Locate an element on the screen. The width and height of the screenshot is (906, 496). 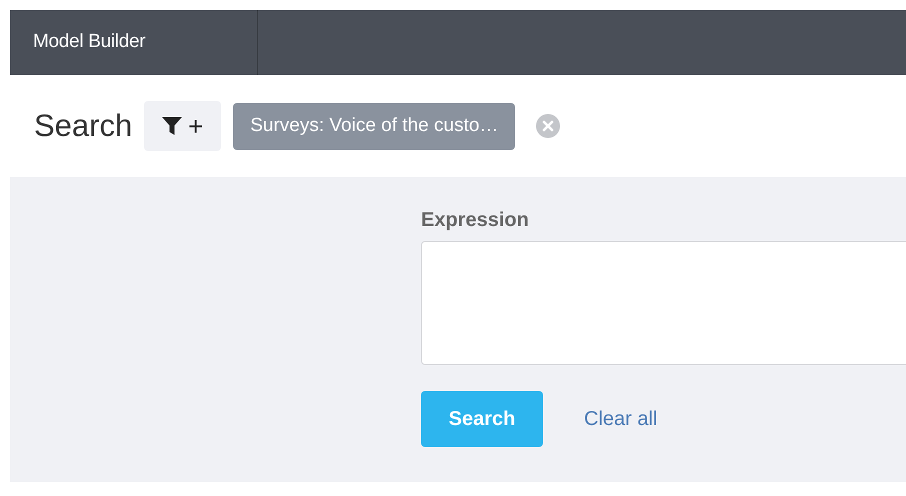
add-filter-button: + is located at coordinates (183, 126).